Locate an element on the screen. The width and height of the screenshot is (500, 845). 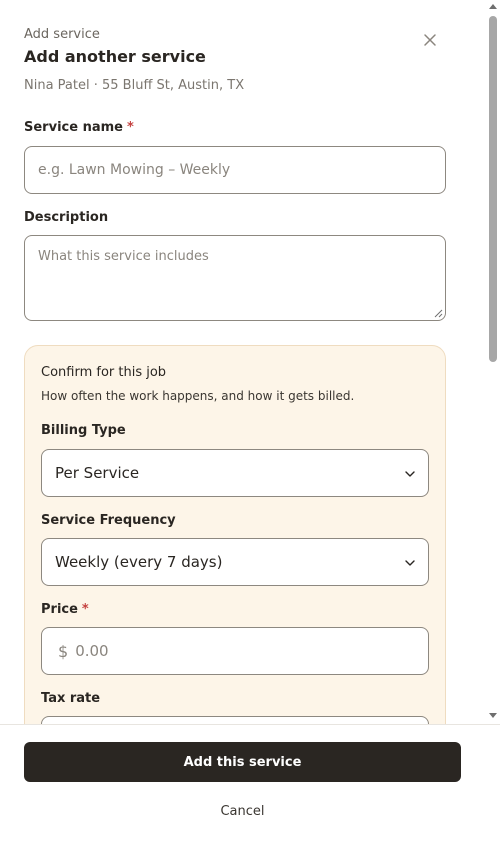
scroll-up-arrow-icon is located at coordinates (493, 6).